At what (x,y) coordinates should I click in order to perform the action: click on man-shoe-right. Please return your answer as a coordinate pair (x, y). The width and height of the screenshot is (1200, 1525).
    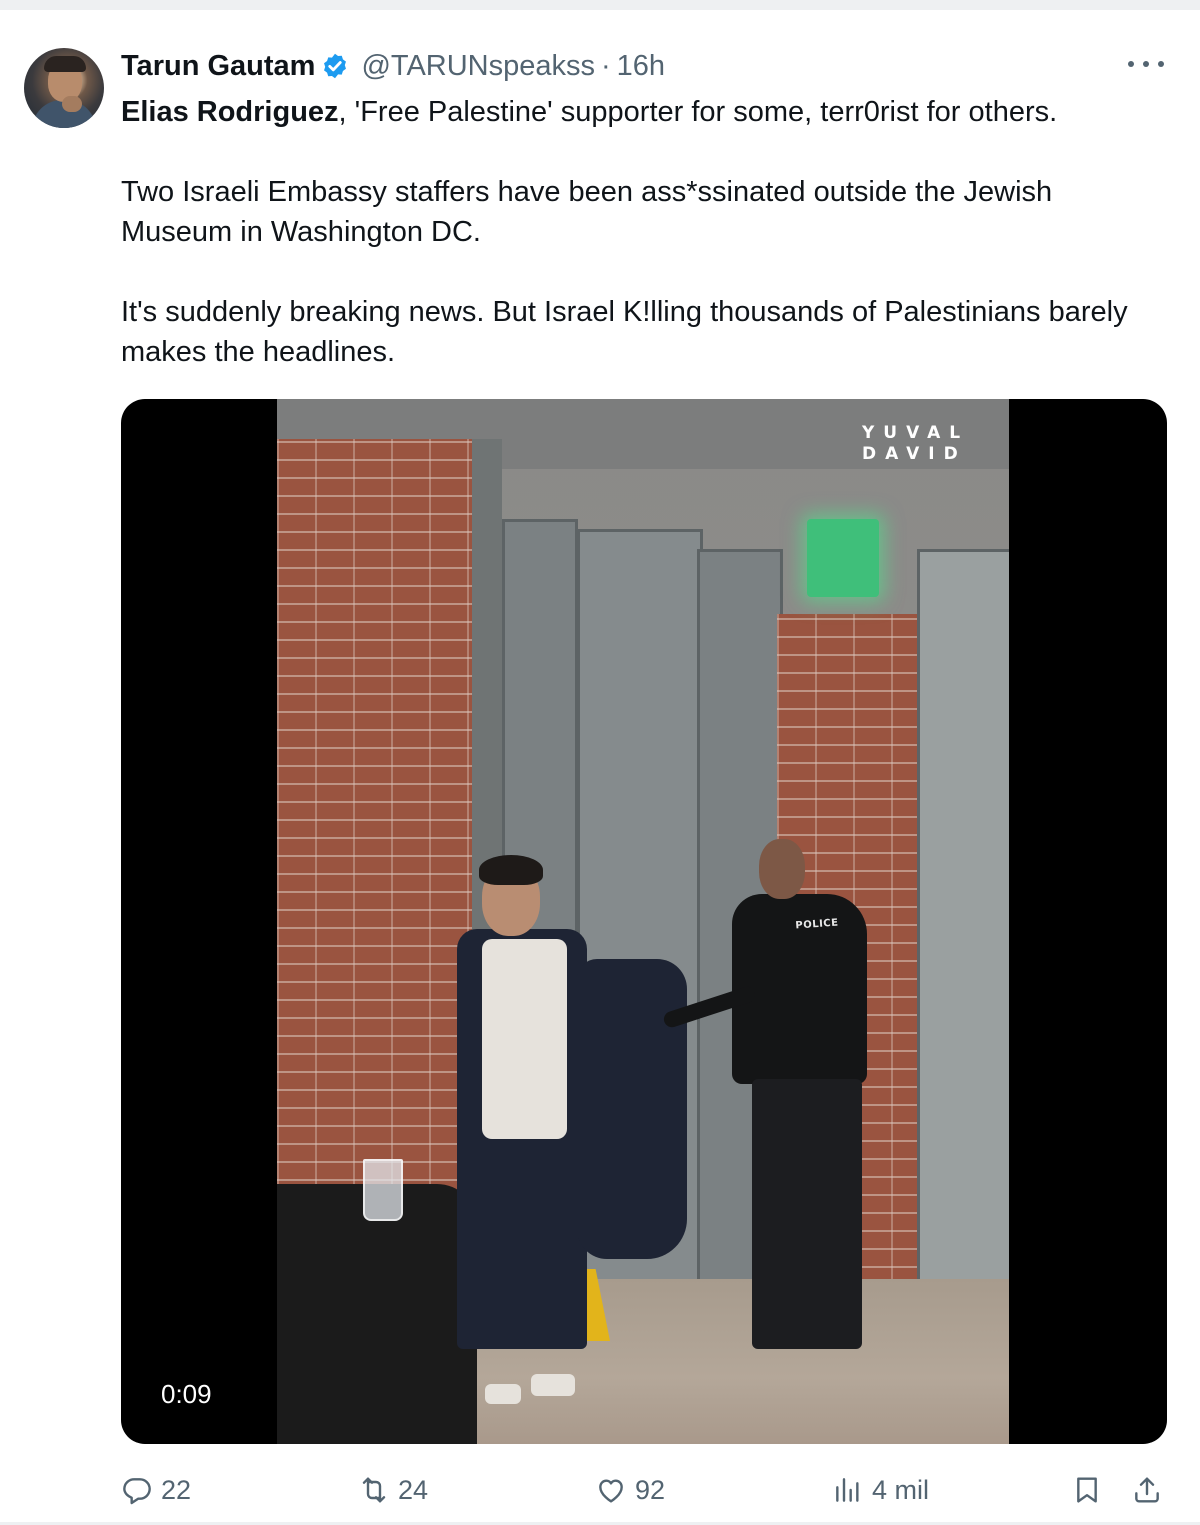
    Looking at the image, I should click on (553, 1385).